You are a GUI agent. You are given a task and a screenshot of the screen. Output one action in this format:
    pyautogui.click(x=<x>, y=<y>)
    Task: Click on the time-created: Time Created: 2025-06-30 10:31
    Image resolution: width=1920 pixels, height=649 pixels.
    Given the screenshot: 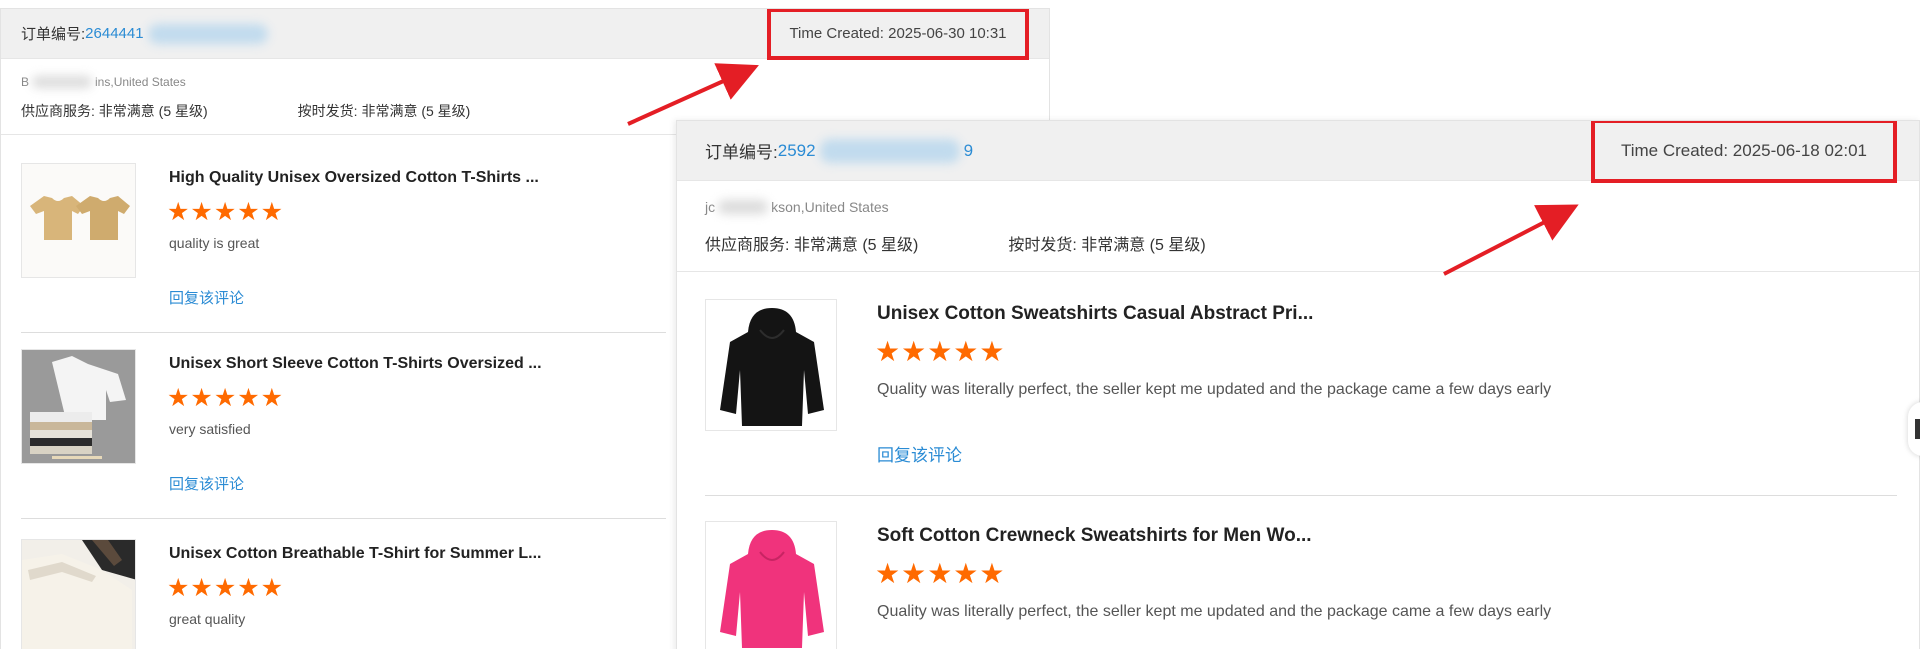 What is the action you would take?
    pyautogui.click(x=898, y=33)
    